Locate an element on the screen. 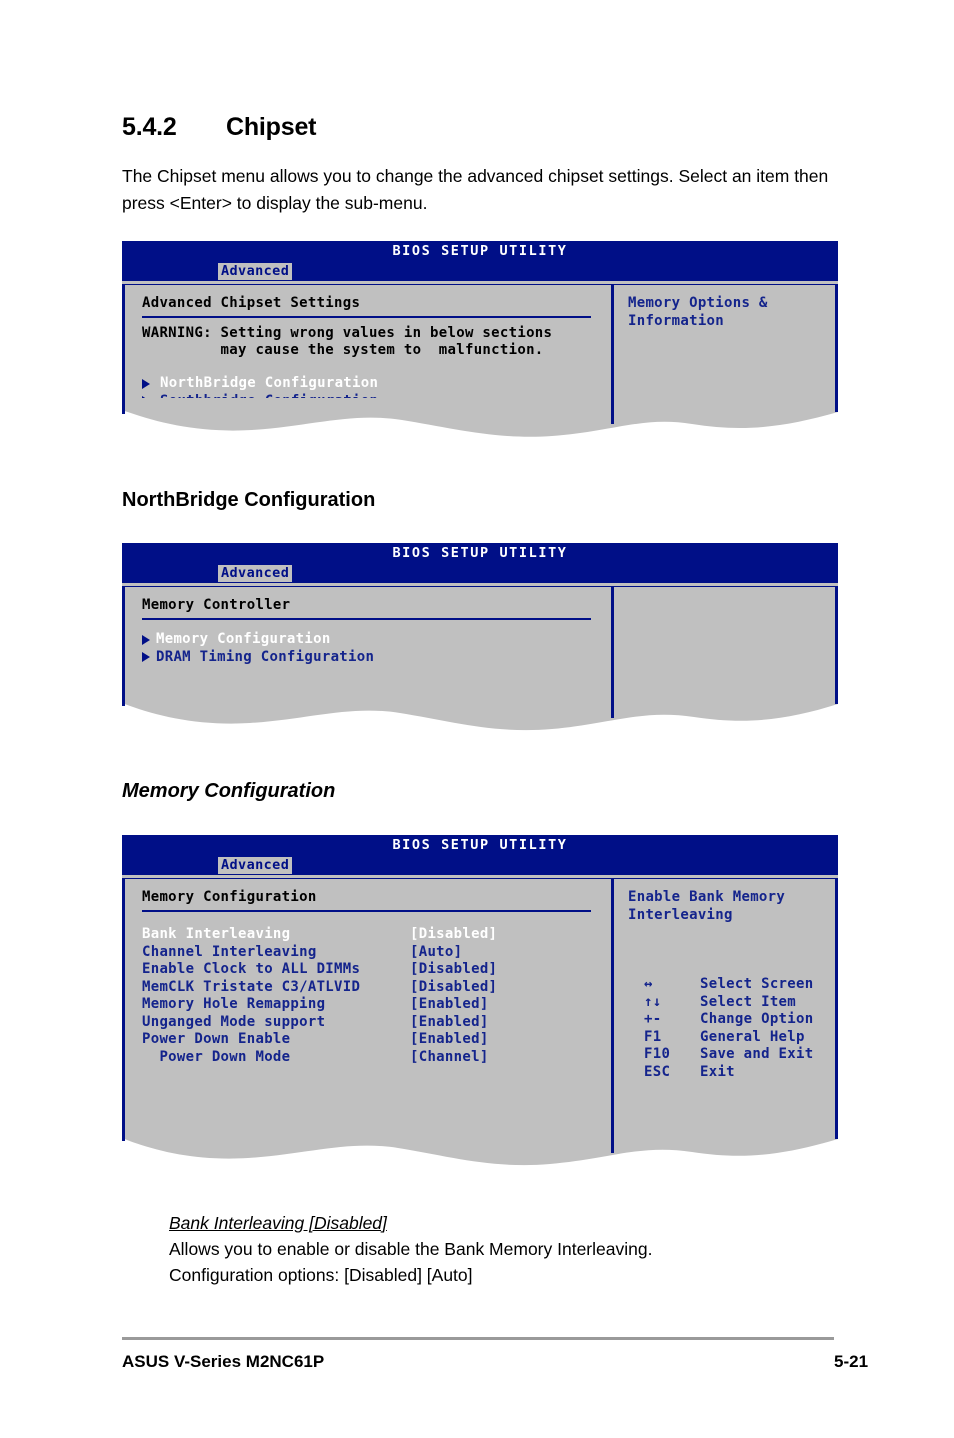 The height and width of the screenshot is (1438, 954). description-title: Bank Interleaving [Disabled] is located at coordinates (278, 1223).